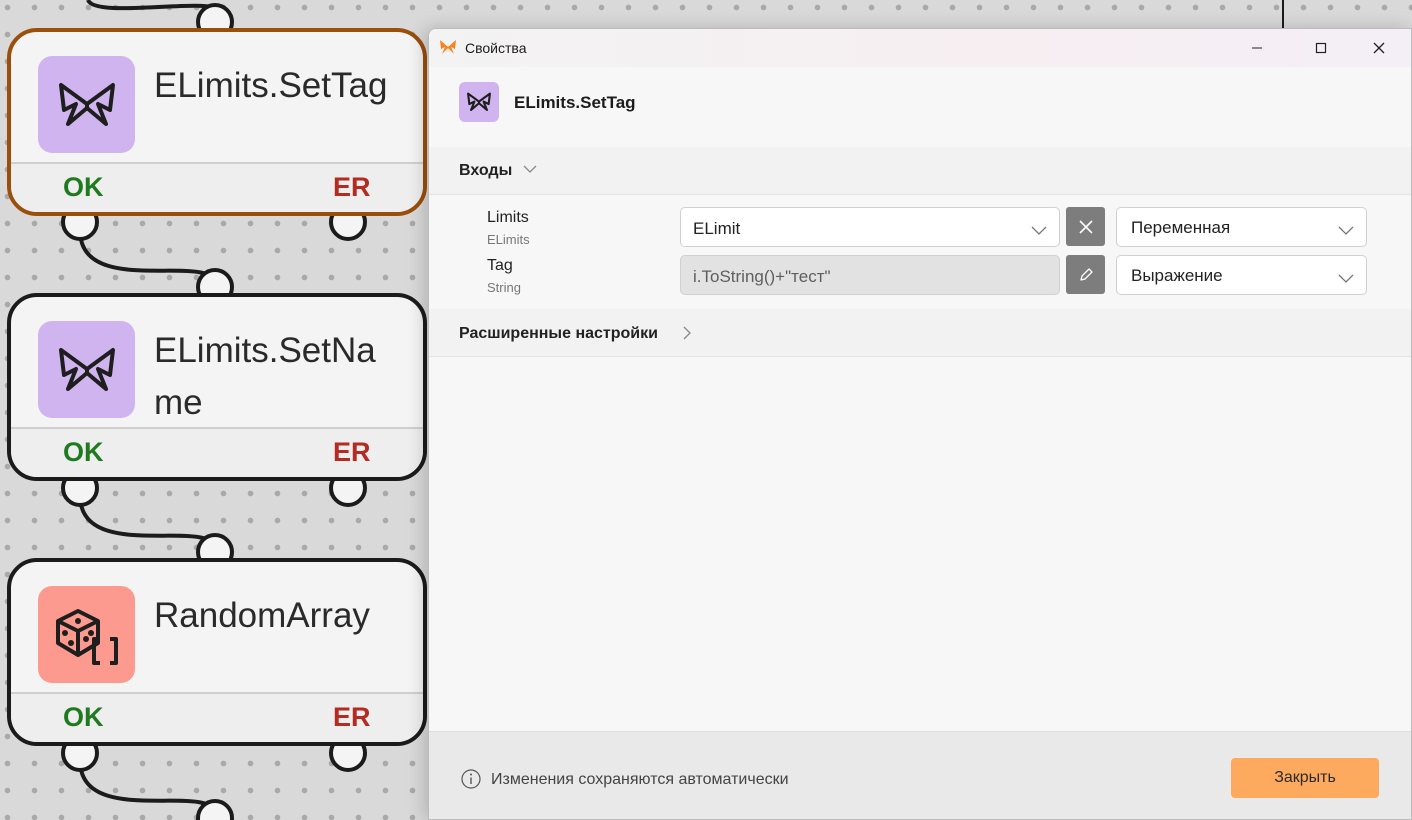 This screenshot has width=1412, height=820. Describe the element at coordinates (486, 170) in the screenshot. I see `inputs-section-label: Входы` at that location.